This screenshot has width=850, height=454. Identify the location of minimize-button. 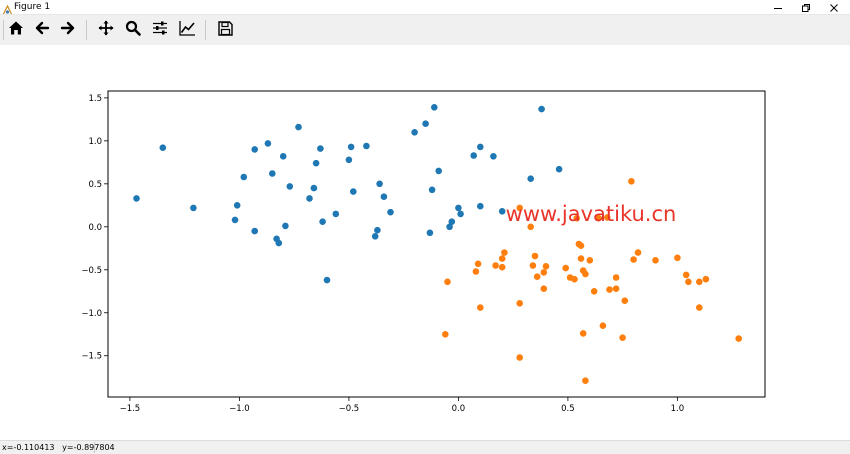
(778, 7).